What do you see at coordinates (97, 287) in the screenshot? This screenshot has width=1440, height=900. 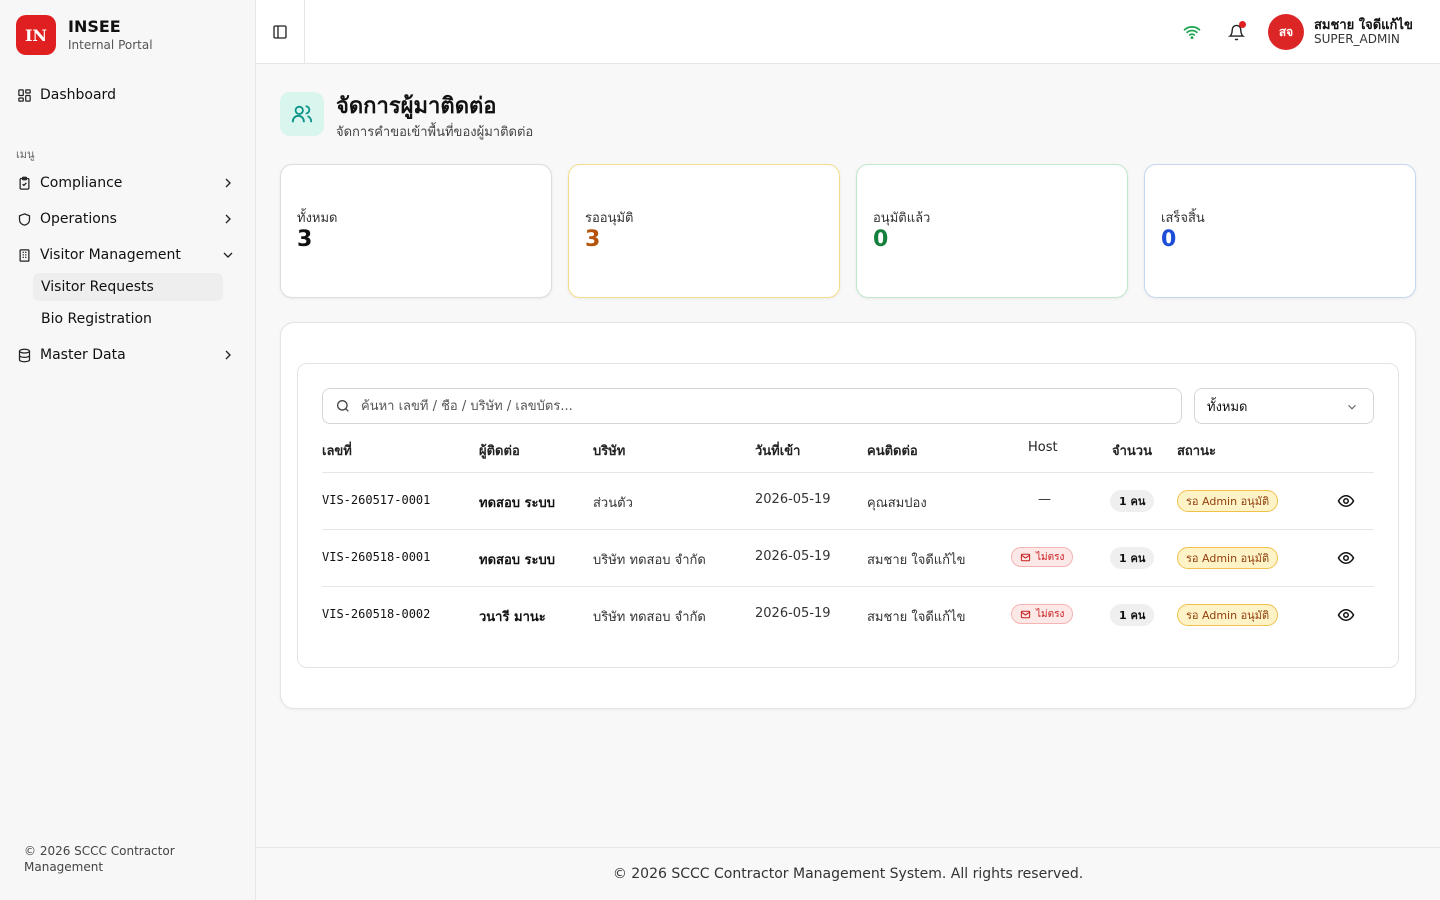 I see `sidebar-subitem-label: Visitor Requests` at bounding box center [97, 287].